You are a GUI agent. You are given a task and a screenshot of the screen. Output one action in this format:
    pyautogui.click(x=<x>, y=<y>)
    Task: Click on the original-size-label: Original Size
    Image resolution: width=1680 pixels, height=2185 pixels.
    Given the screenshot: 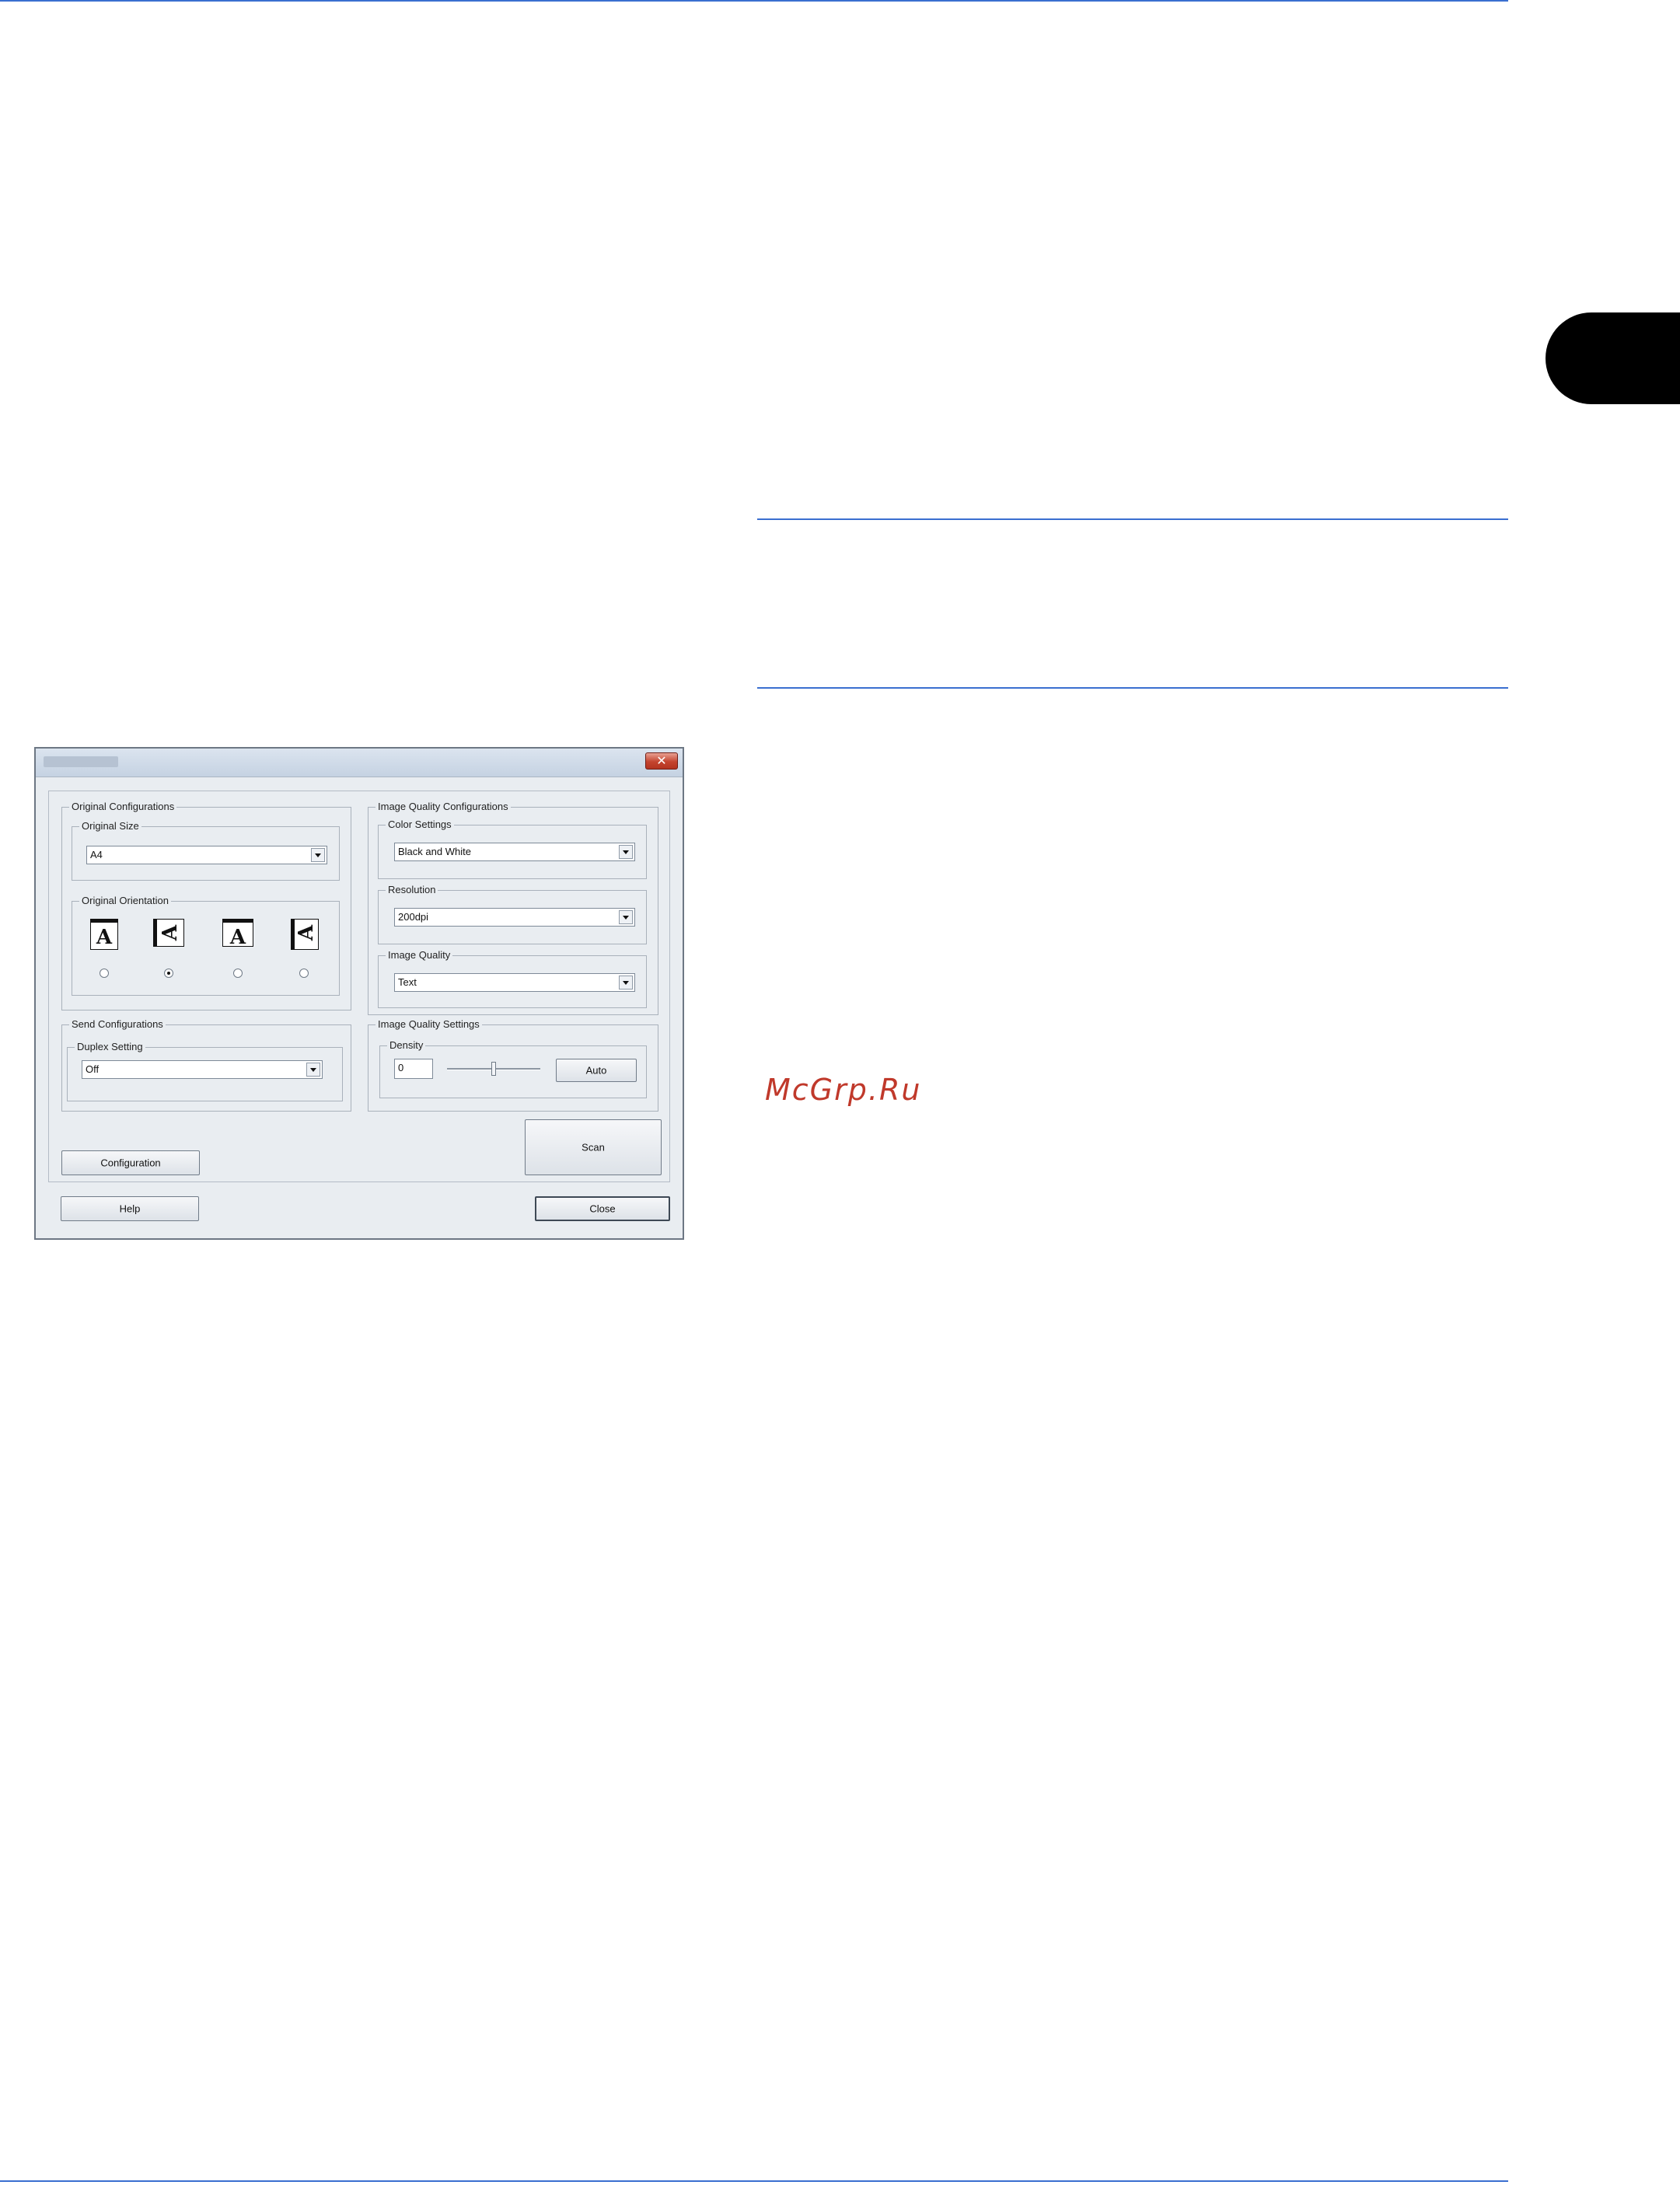 What is the action you would take?
    pyautogui.click(x=110, y=826)
    